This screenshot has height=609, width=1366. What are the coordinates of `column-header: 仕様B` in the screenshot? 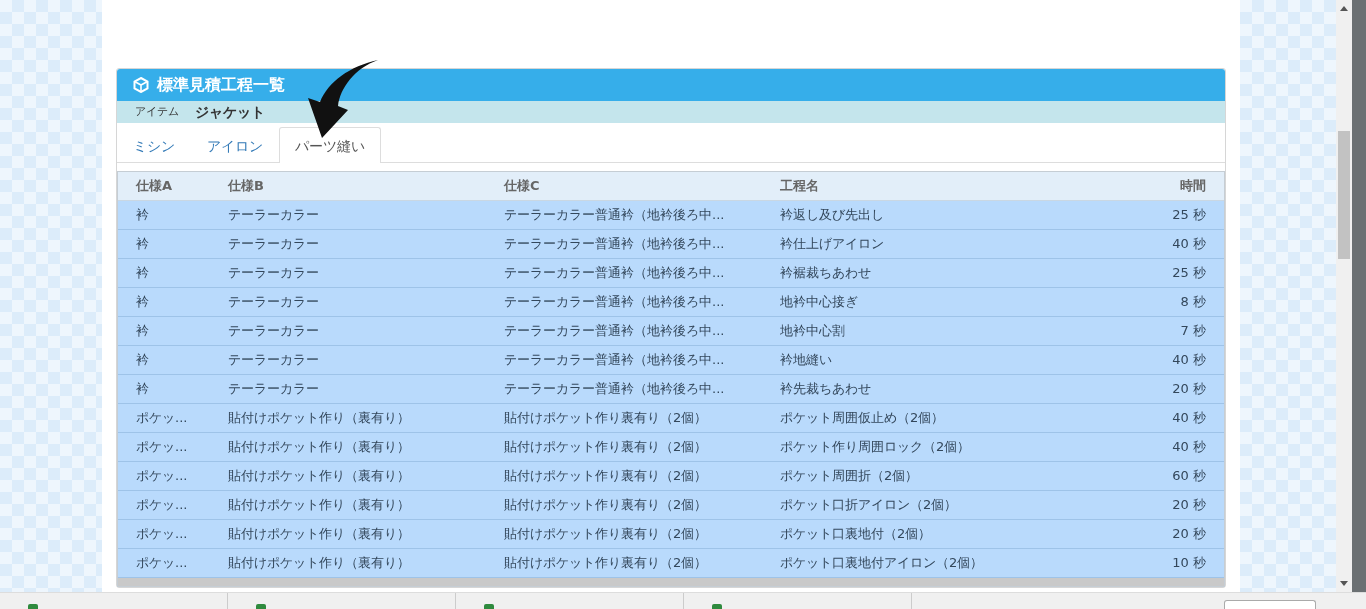 It's located at (246, 186).